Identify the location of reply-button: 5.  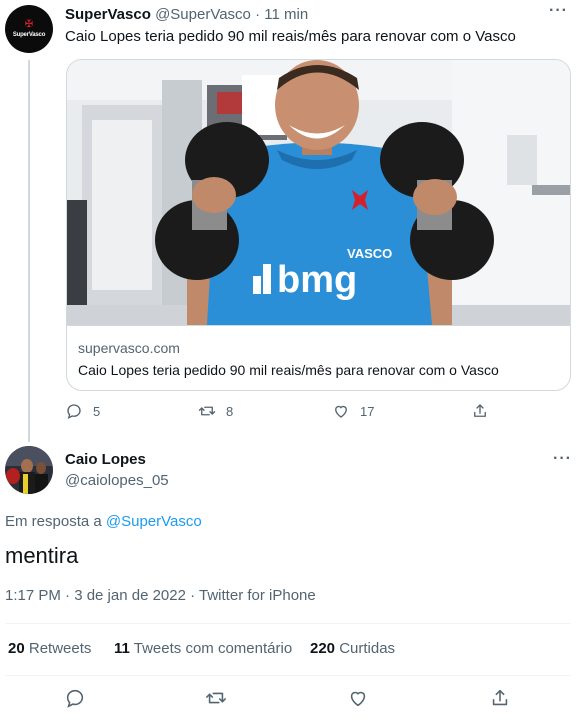
(82, 411).